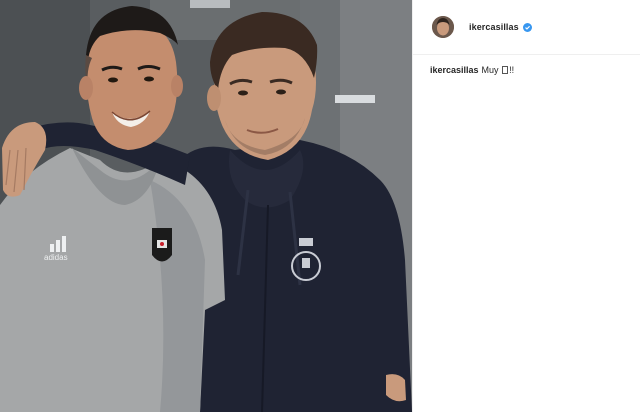 The image size is (640, 412). Describe the element at coordinates (490, 70) in the screenshot. I see `caption-text-before: Muy` at that location.